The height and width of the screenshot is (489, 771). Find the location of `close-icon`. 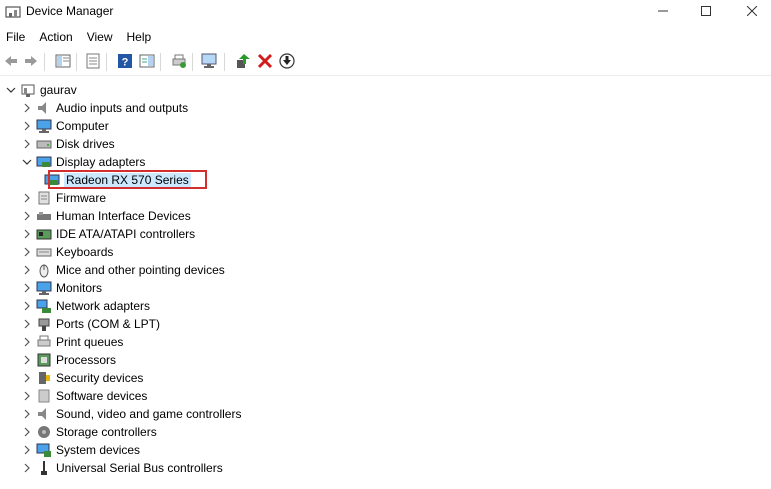

close-icon is located at coordinates (752, 12).